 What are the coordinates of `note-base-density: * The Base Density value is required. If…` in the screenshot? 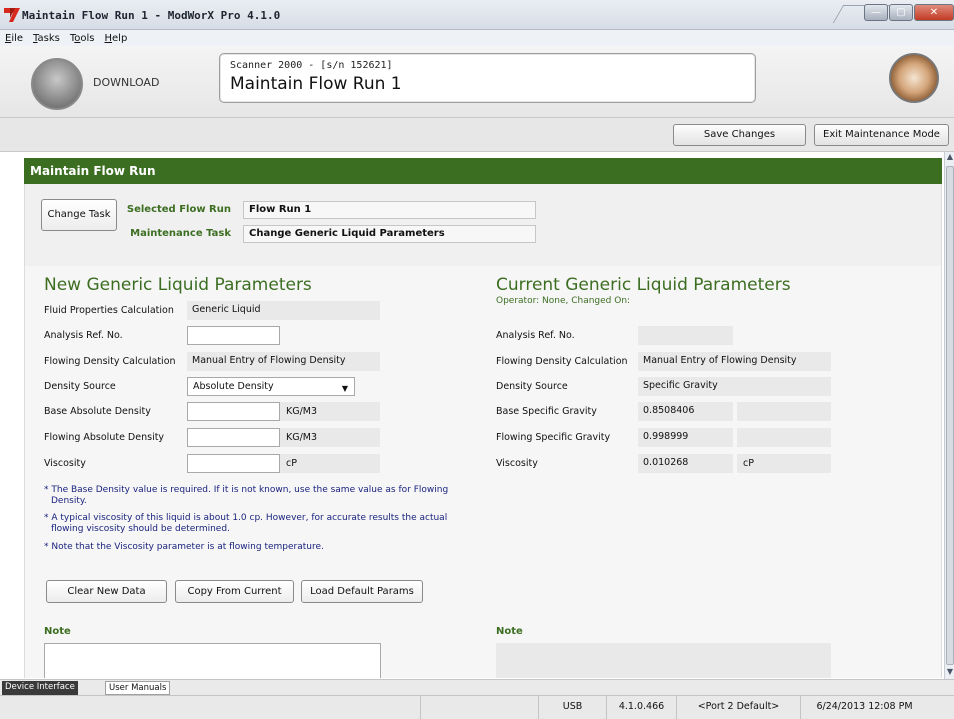 It's located at (246, 490).